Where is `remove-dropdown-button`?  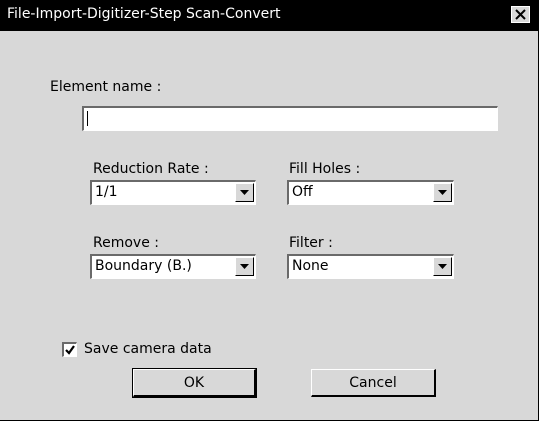 remove-dropdown-button is located at coordinates (244, 266).